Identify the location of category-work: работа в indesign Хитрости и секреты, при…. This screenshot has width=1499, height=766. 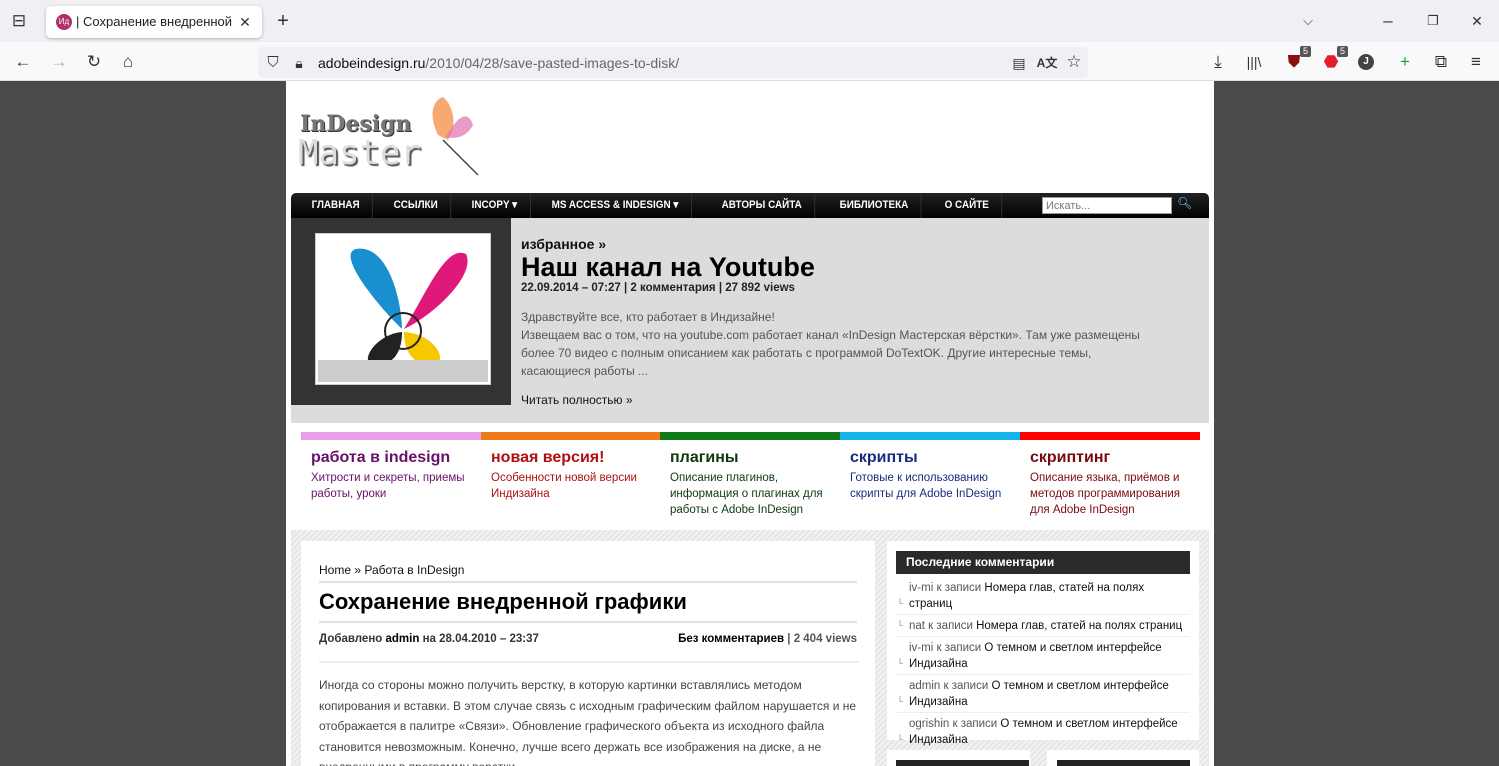
(391, 467).